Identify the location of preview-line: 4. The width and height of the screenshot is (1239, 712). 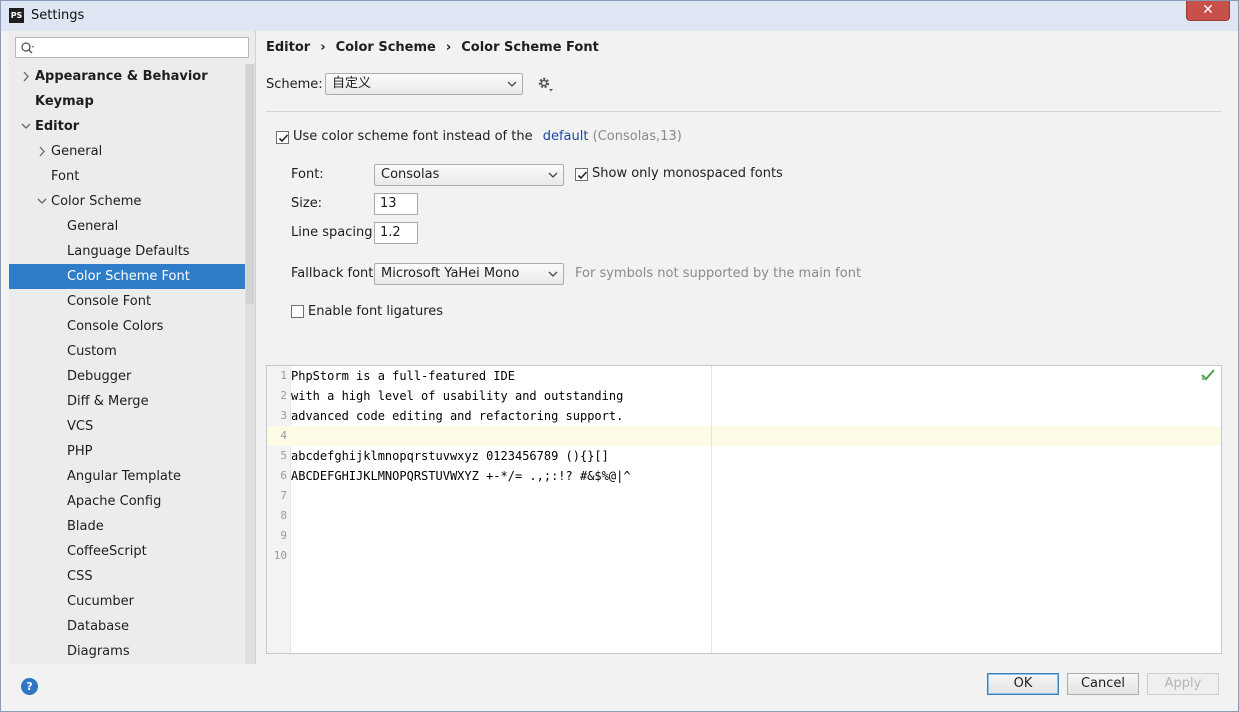
(744, 436).